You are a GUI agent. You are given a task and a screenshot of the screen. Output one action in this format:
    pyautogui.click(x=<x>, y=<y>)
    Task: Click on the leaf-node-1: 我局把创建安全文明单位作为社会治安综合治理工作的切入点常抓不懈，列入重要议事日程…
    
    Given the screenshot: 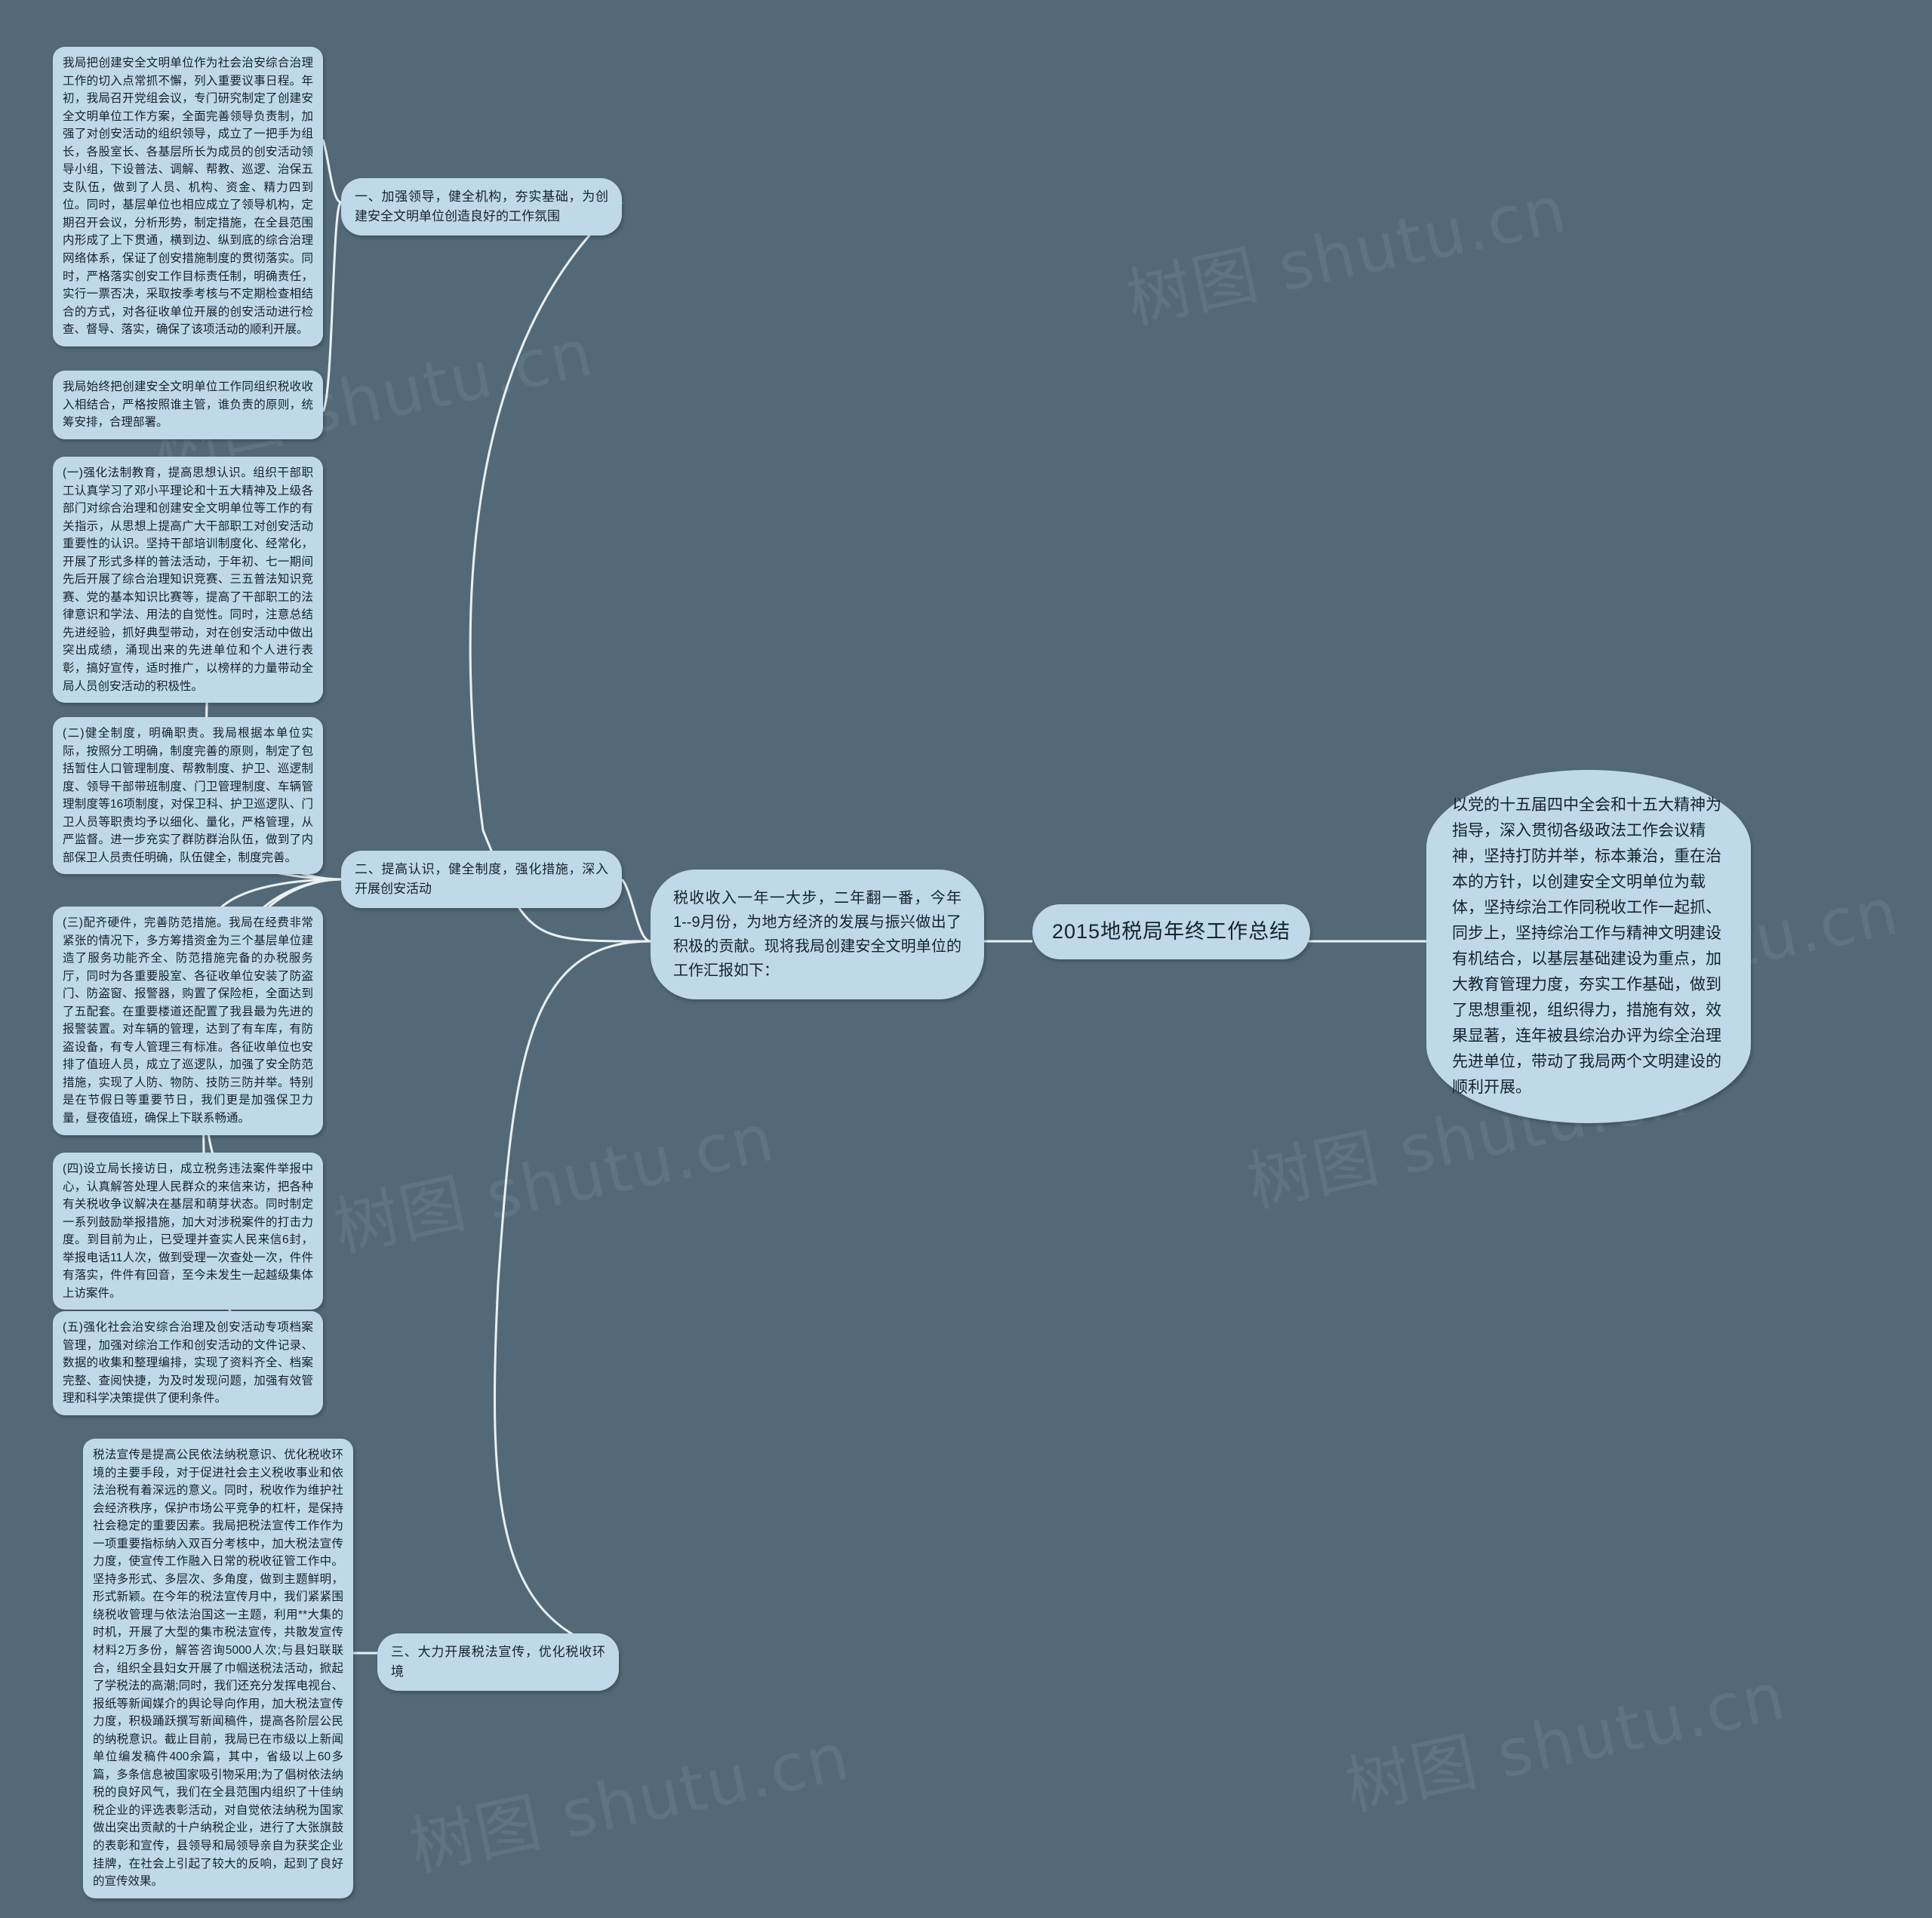 What is the action you would take?
    pyautogui.click(x=188, y=196)
    